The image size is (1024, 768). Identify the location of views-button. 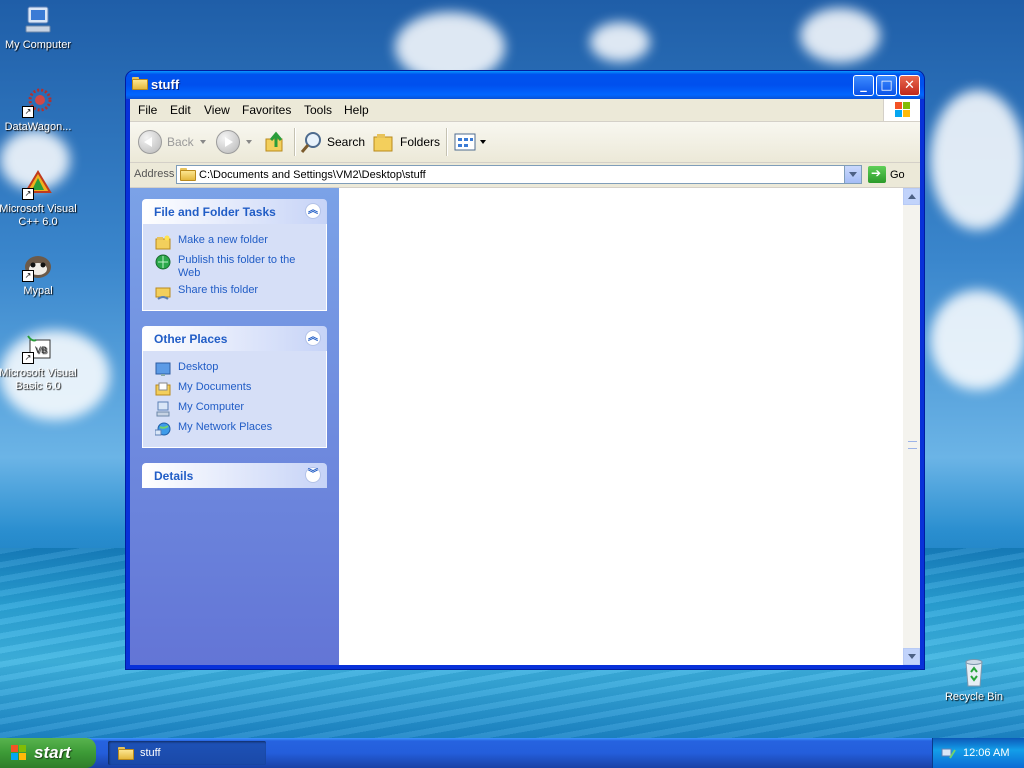
(470, 142).